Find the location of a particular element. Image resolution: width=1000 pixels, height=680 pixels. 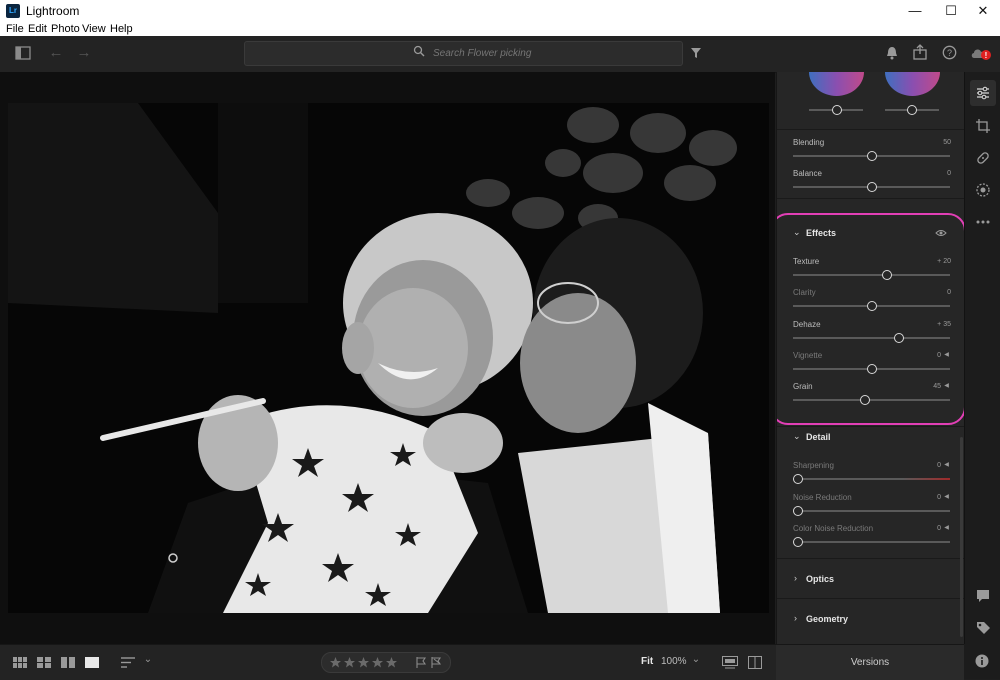

sharpening-value: 0 is located at coordinates (927, 465).